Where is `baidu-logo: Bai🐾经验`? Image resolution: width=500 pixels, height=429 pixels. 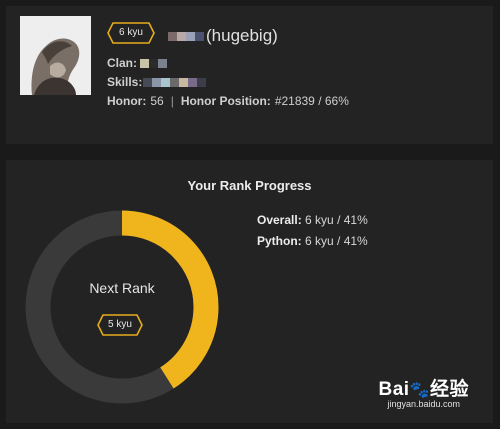 baidu-logo: Bai🐾经验 is located at coordinates (423, 389).